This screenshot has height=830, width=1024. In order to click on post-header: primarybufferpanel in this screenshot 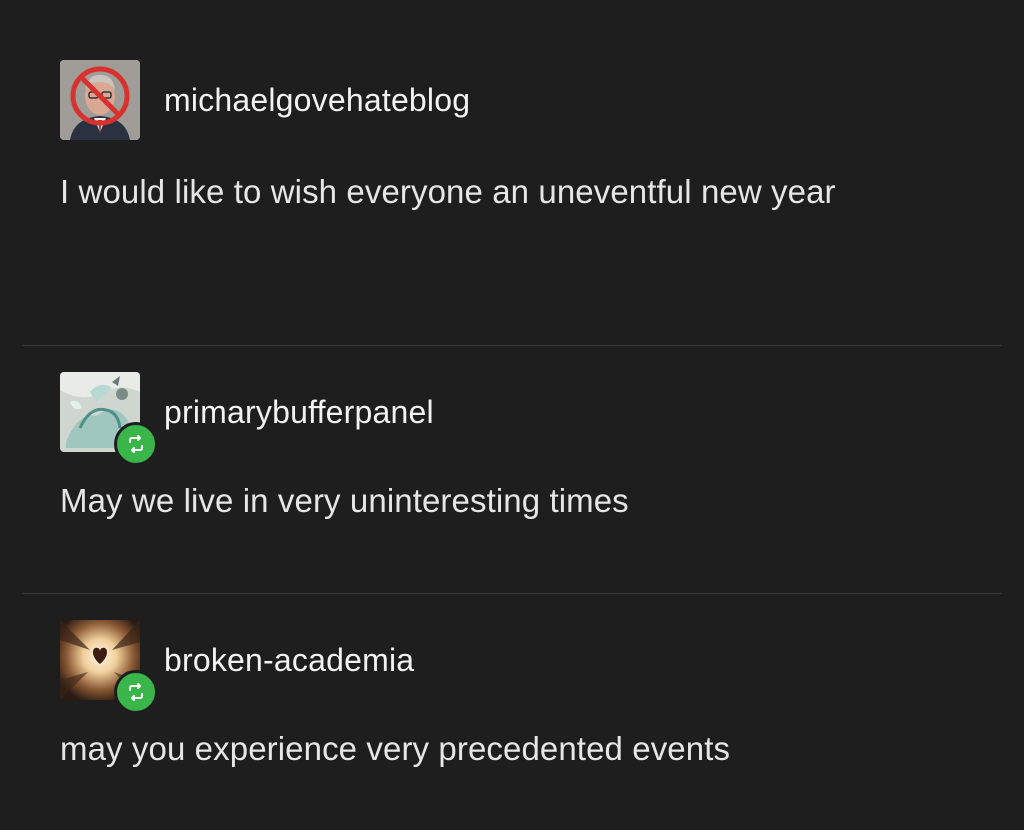, I will do `click(247, 419)`.